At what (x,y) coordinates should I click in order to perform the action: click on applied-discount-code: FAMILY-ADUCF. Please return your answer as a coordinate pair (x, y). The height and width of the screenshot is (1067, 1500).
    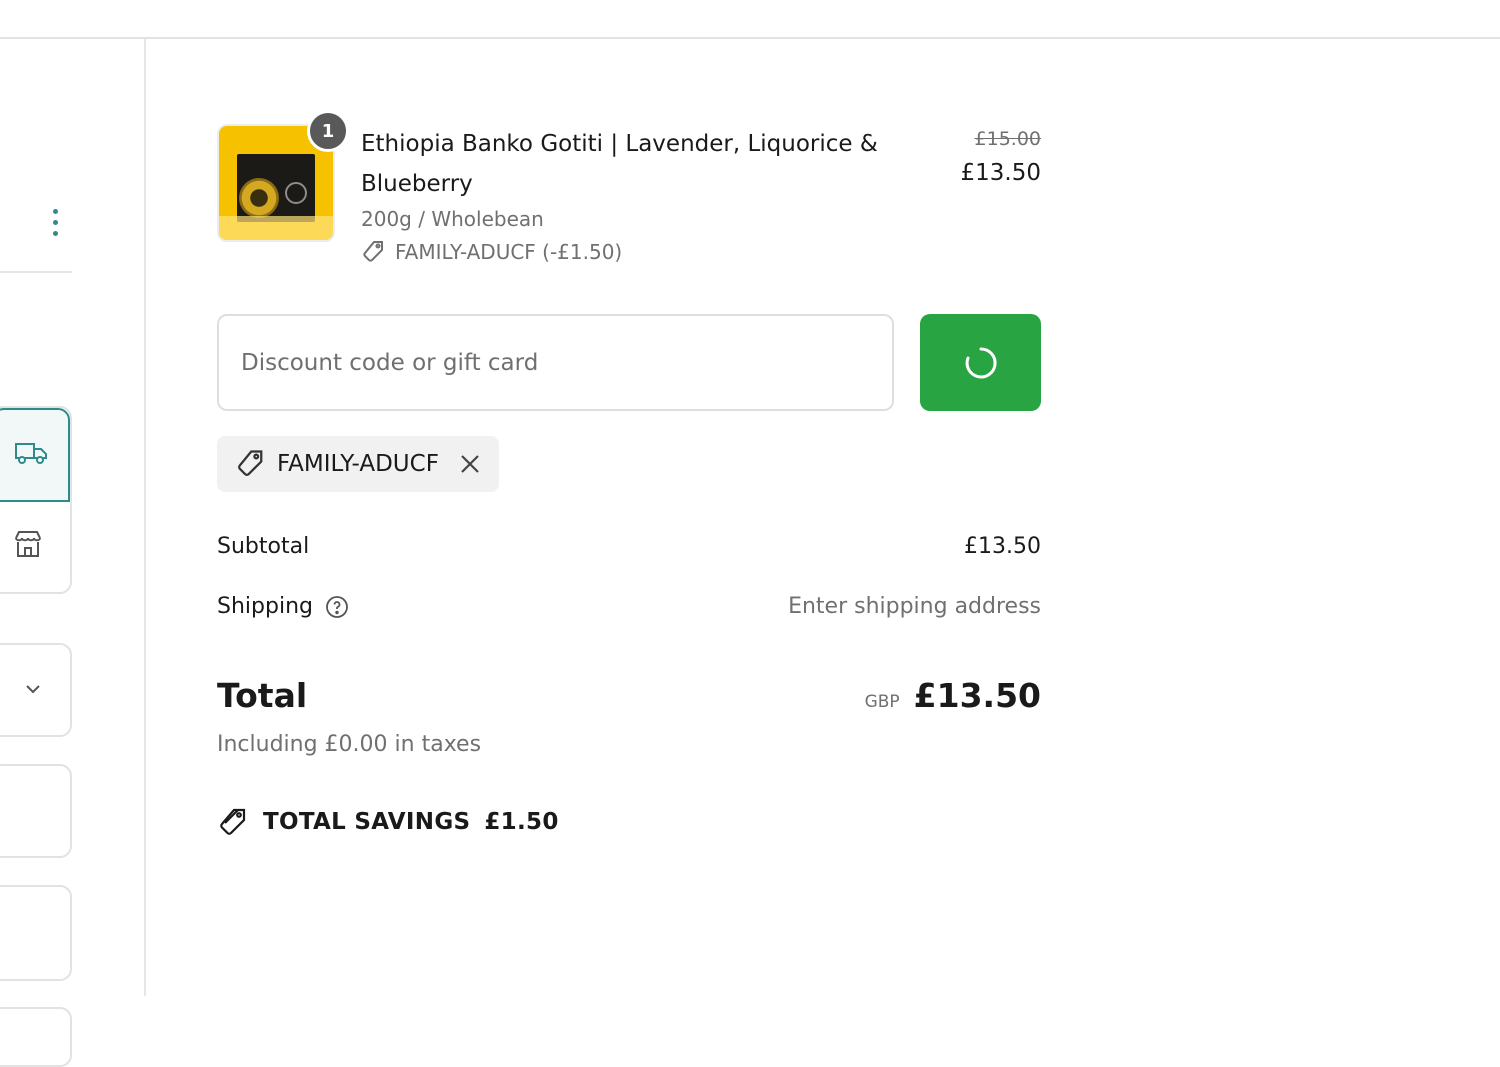
    Looking at the image, I should click on (358, 464).